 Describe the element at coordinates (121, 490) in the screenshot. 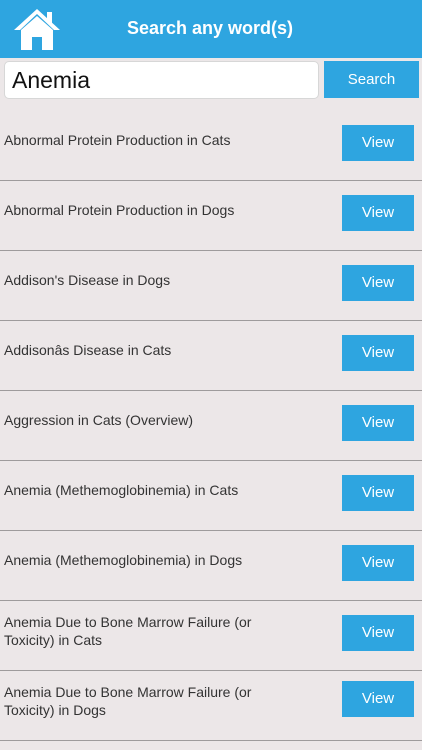

I see `list-item-title: Anemia (Methemoglobinemia) in Cats` at that location.